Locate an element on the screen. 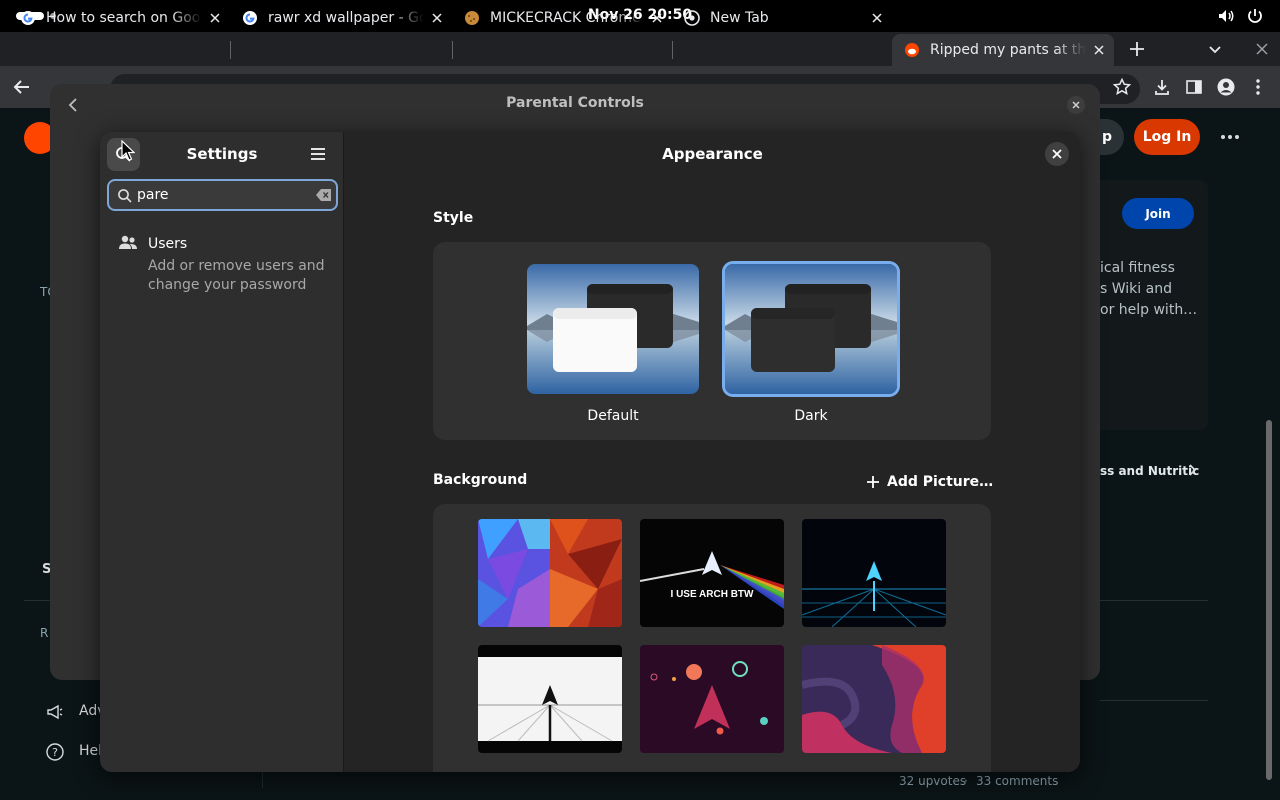 This screenshot has height=800, width=1280. wallpaper-grid: I USE ARCH BTW is located at coordinates (712, 638).